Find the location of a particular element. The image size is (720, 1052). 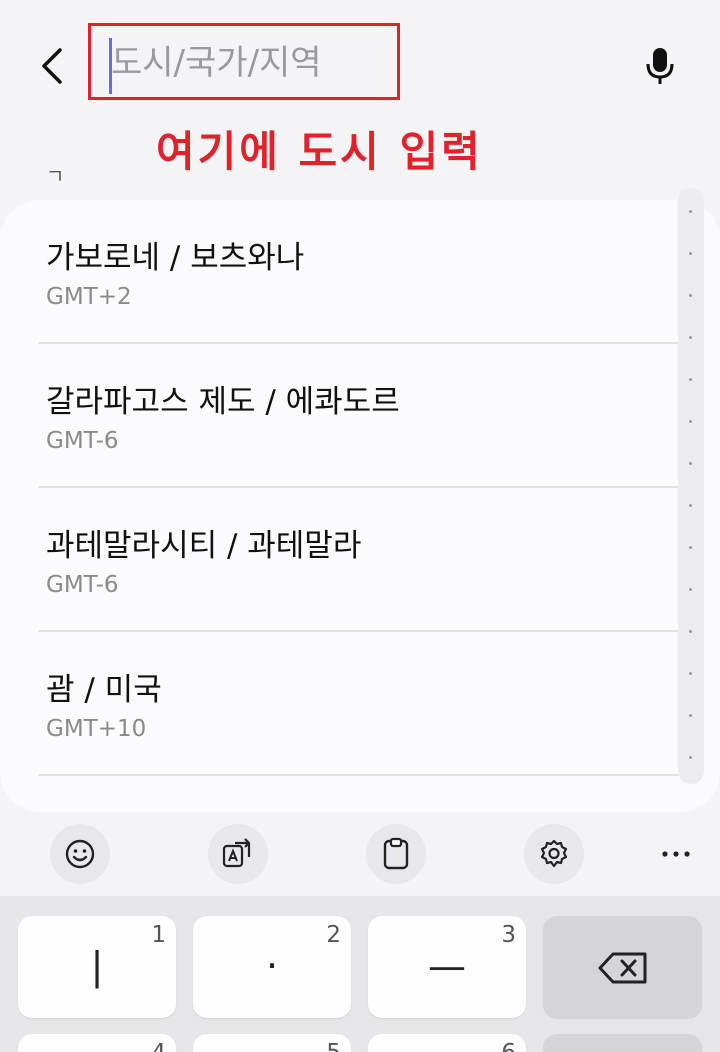

key-dash: 3 — is located at coordinates (447, 967).